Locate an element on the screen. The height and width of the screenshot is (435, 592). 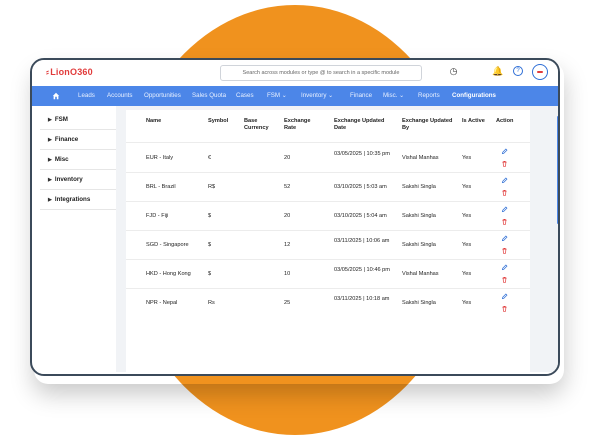
logo-text: LionO360 is located at coordinates (71, 72).